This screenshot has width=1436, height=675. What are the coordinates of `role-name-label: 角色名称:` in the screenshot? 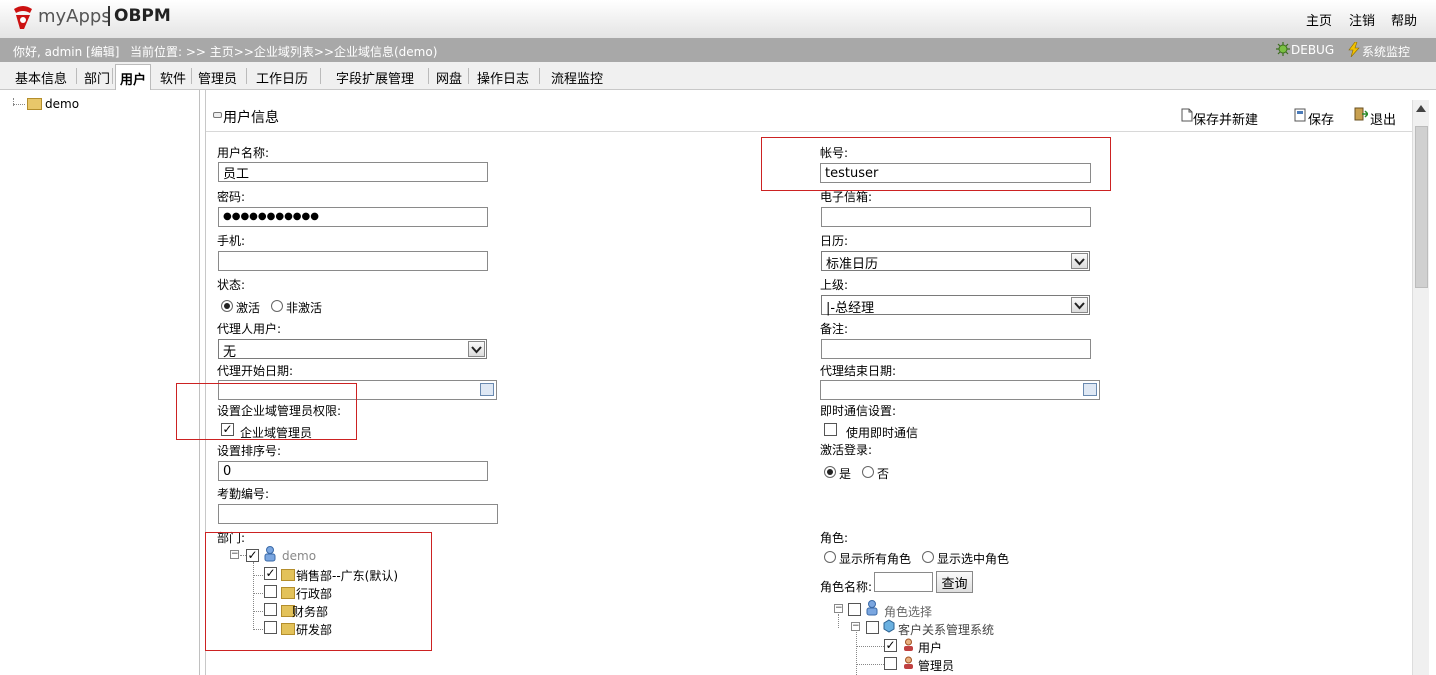 It's located at (846, 587).